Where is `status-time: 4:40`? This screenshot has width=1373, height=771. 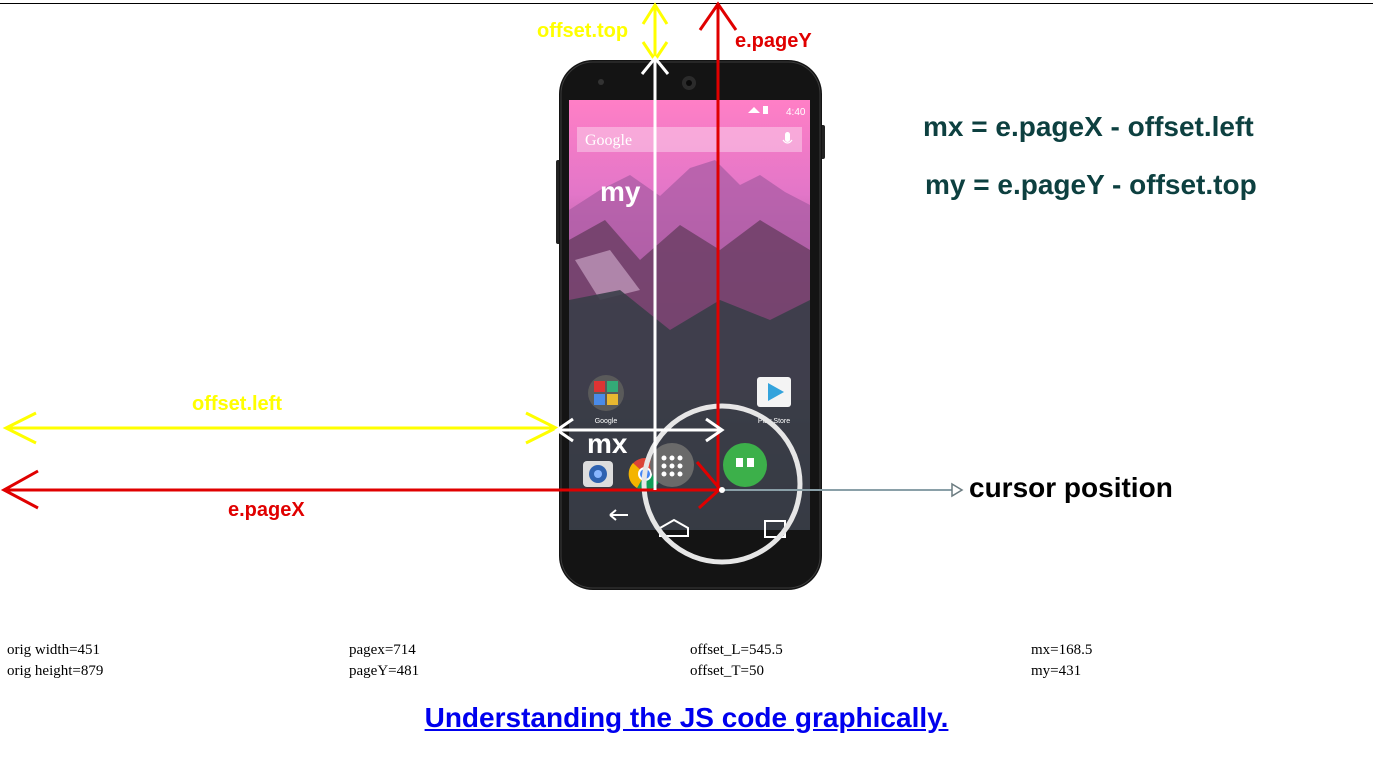
status-time: 4:40 is located at coordinates (796, 112).